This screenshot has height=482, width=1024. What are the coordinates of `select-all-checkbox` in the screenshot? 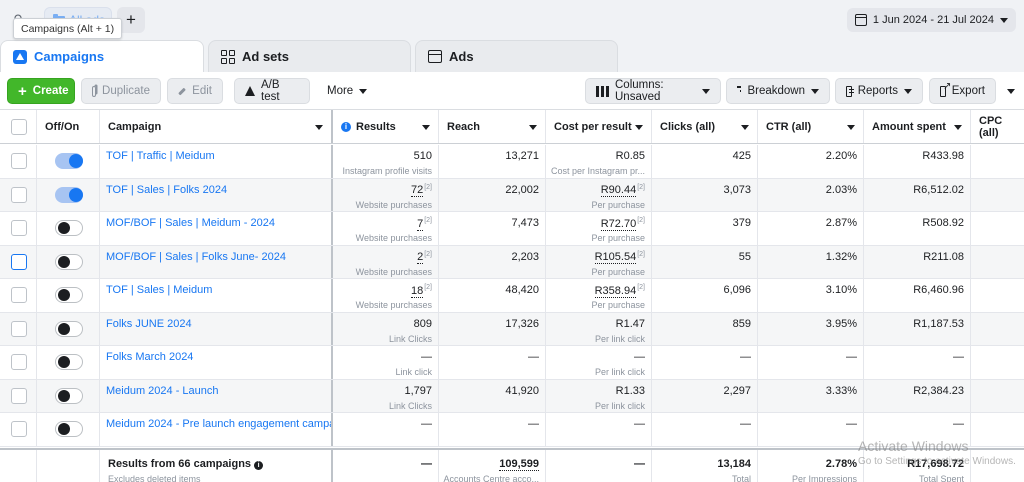 It's located at (19, 126).